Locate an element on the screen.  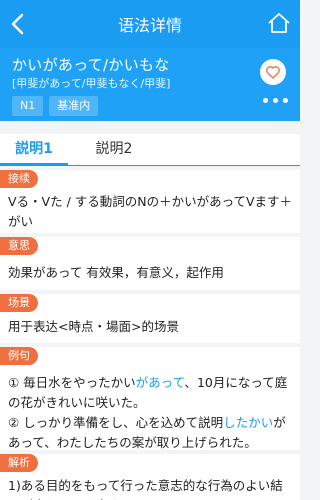
top-bar: 语法详情 is located at coordinates (150, 24).